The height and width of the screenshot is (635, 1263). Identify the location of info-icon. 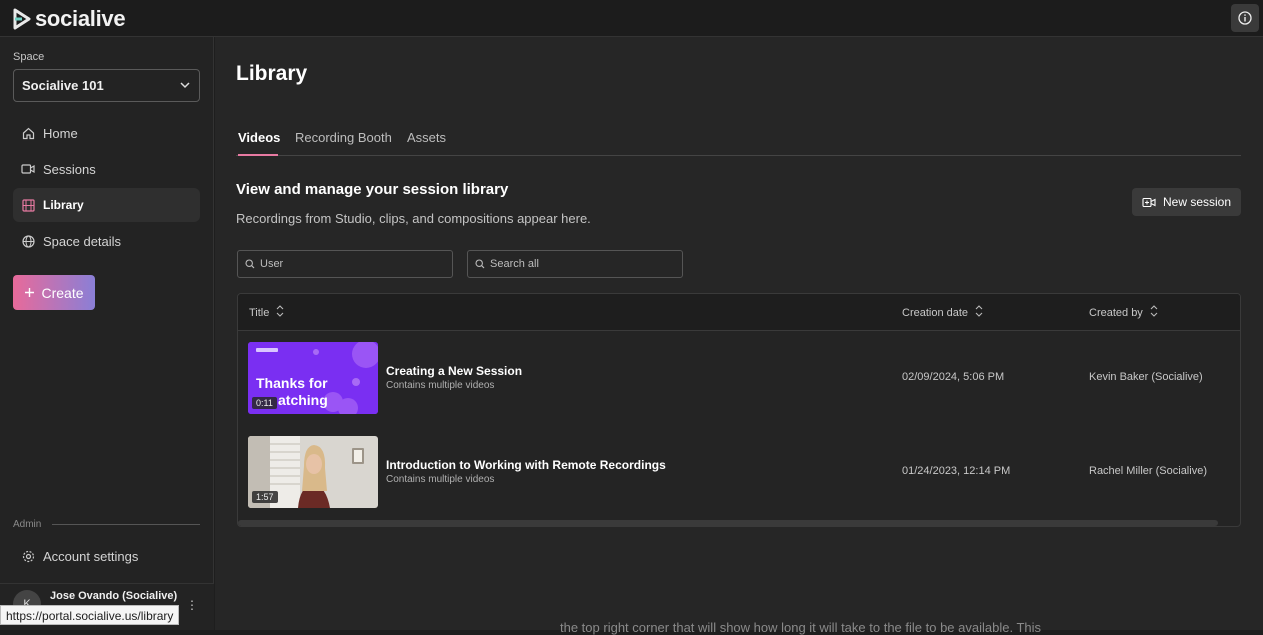
(1245, 18).